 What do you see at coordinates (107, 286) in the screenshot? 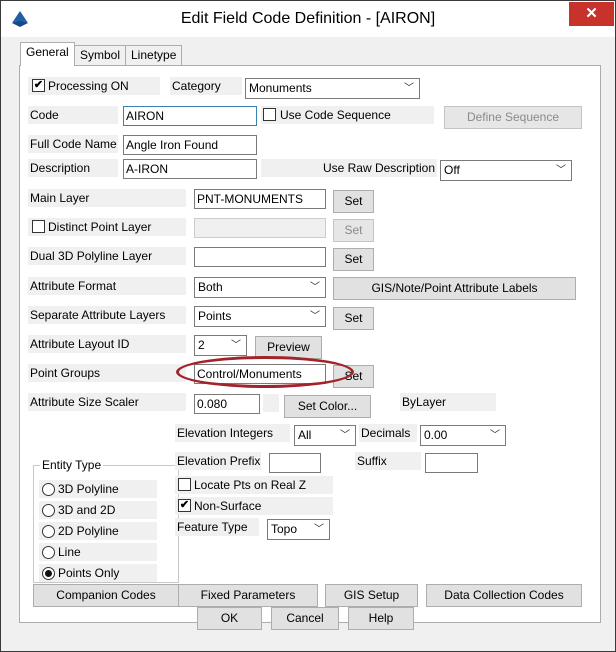
I see `attribute-format-label: Attribute Format` at bounding box center [107, 286].